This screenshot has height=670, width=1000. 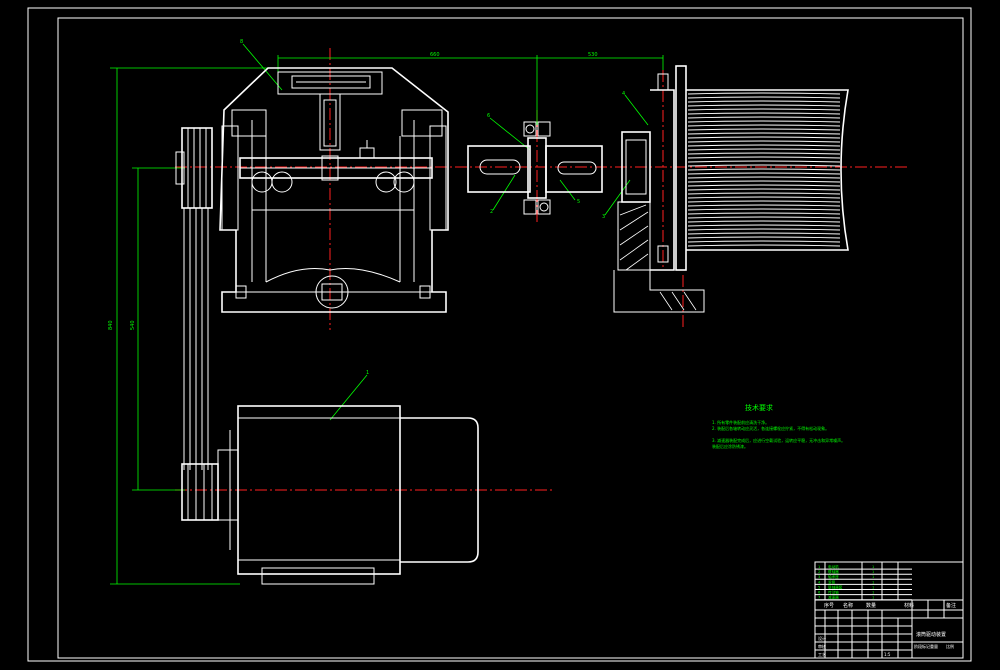 I want to click on parts-row-cell: 电动机, so click(x=833, y=566).